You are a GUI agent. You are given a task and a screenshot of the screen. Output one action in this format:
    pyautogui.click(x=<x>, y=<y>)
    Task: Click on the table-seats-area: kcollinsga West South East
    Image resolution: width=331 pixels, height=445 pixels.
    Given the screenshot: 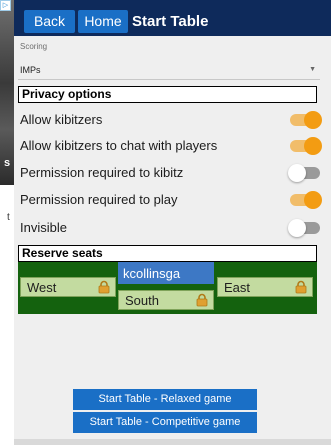 What is the action you would take?
    pyautogui.click(x=167, y=288)
    